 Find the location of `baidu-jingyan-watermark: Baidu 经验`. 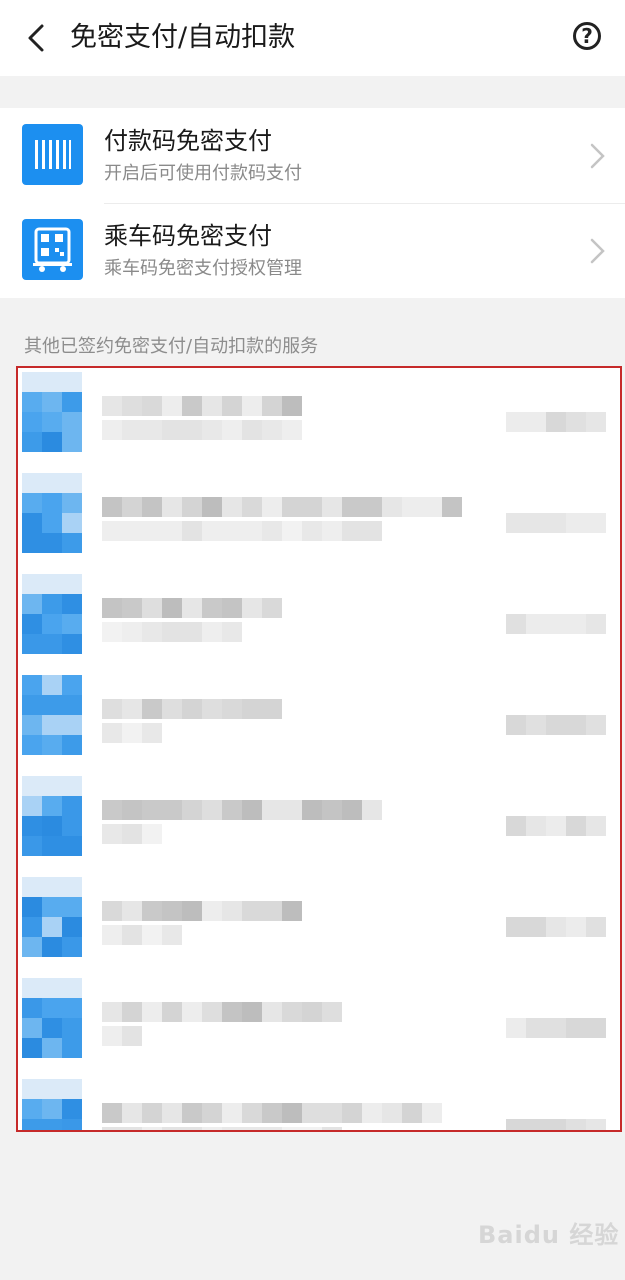

baidu-jingyan-watermark: Baidu 经验 is located at coordinates (549, 1235).